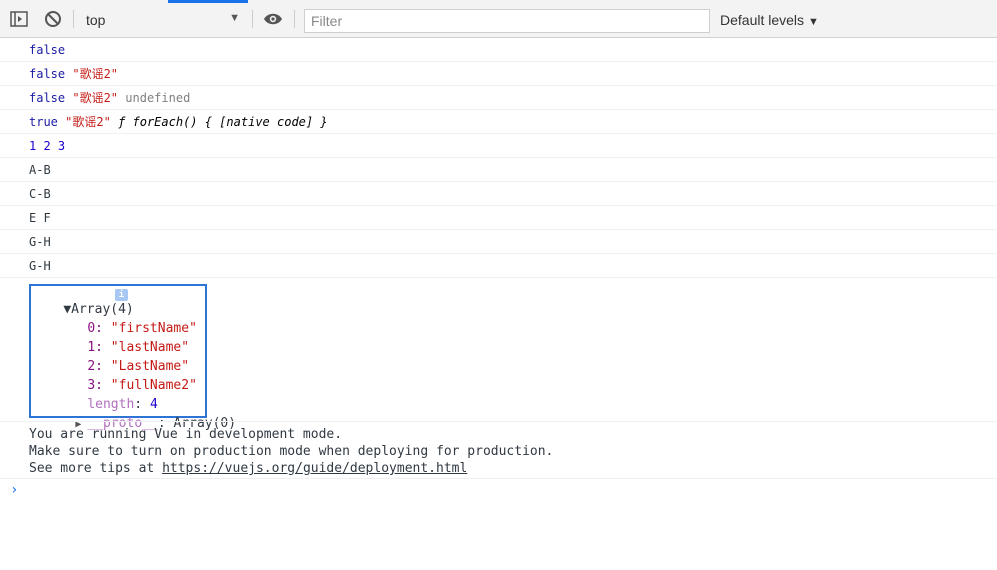 This screenshot has height=570, width=997. What do you see at coordinates (47, 145) in the screenshot?
I see `log-numbers: 1 2 3` at bounding box center [47, 145].